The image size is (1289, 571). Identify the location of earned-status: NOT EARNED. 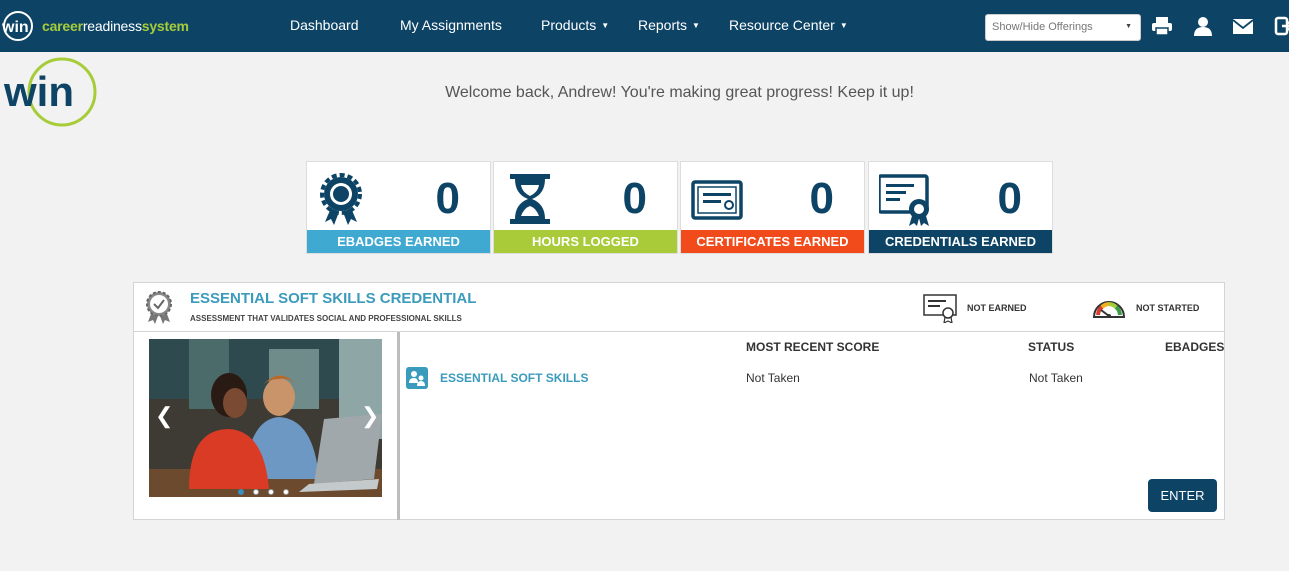
(997, 308).